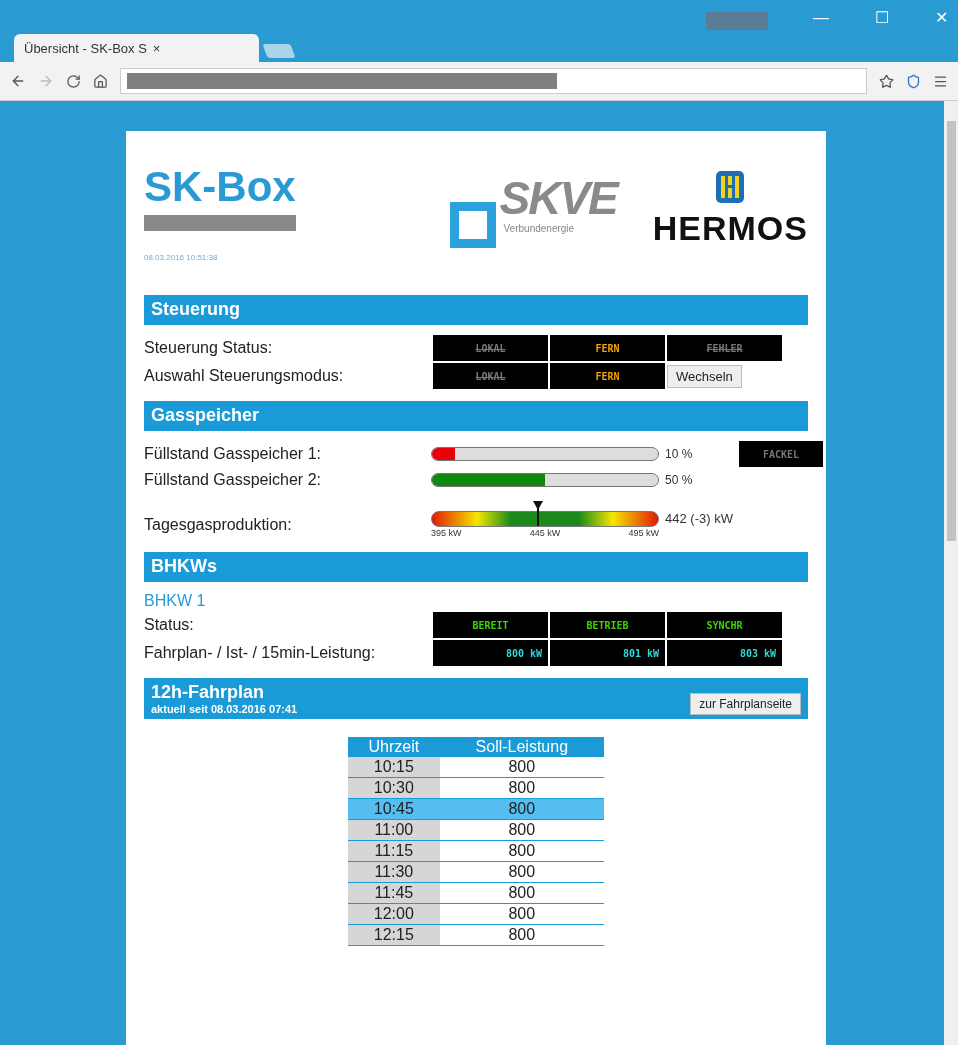  I want to click on level-reading: 10 %, so click(679, 454).